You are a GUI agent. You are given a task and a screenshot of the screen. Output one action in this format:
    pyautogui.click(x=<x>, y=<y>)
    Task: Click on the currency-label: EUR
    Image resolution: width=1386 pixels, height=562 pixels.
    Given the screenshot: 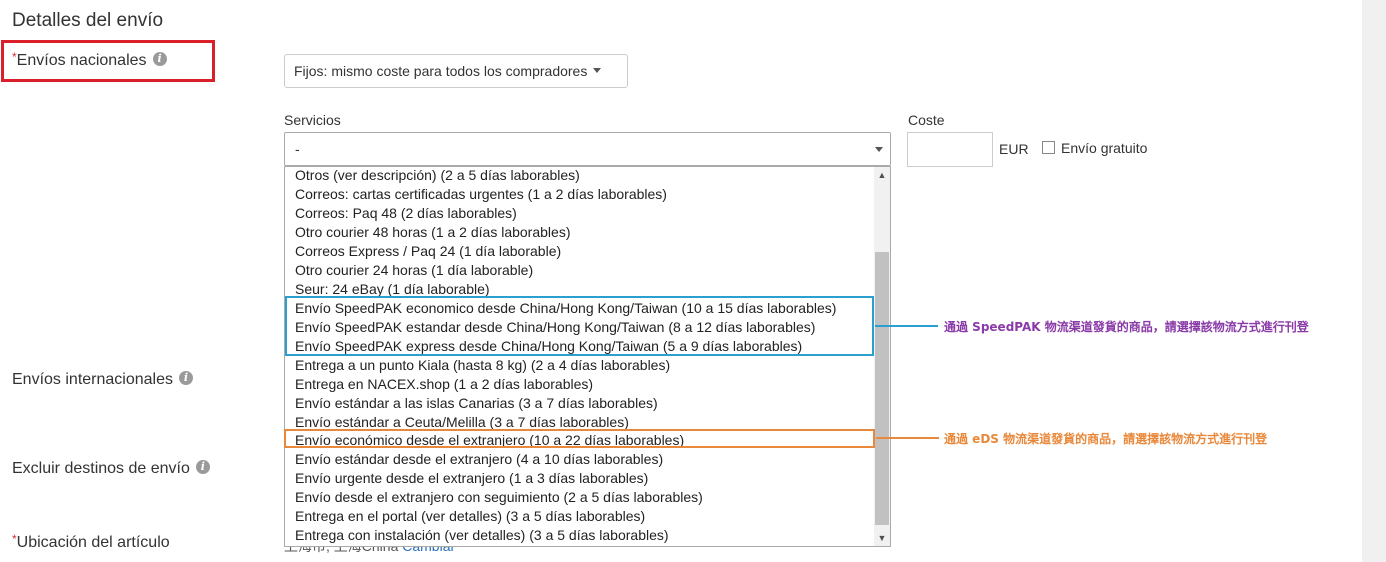 What is the action you would take?
    pyautogui.click(x=1014, y=149)
    